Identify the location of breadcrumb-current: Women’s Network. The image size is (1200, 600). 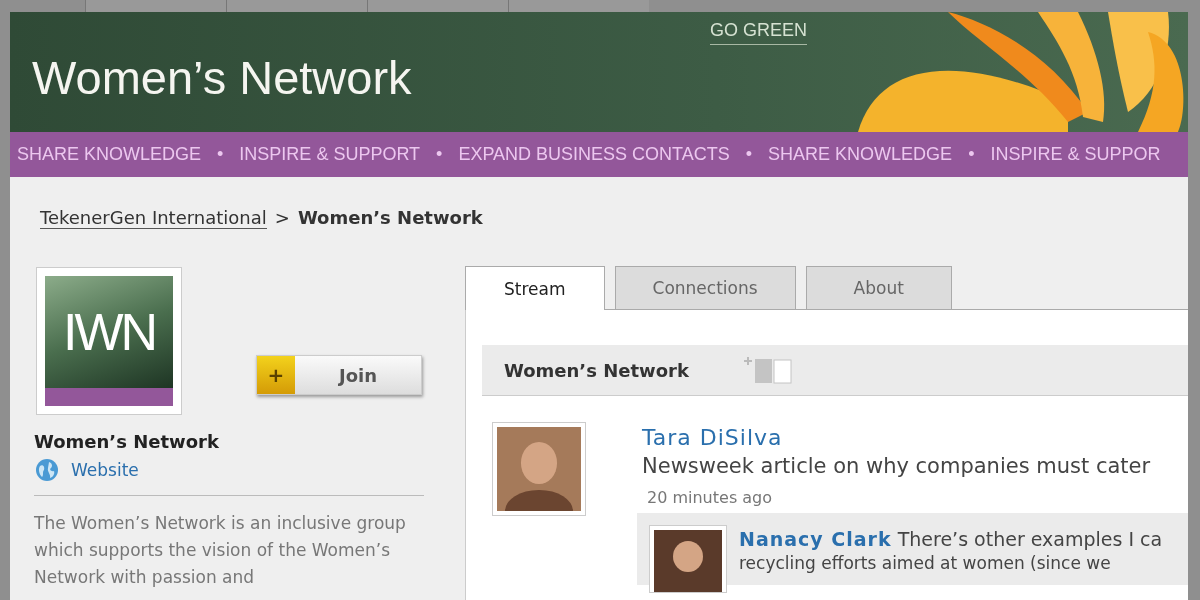
(390, 217).